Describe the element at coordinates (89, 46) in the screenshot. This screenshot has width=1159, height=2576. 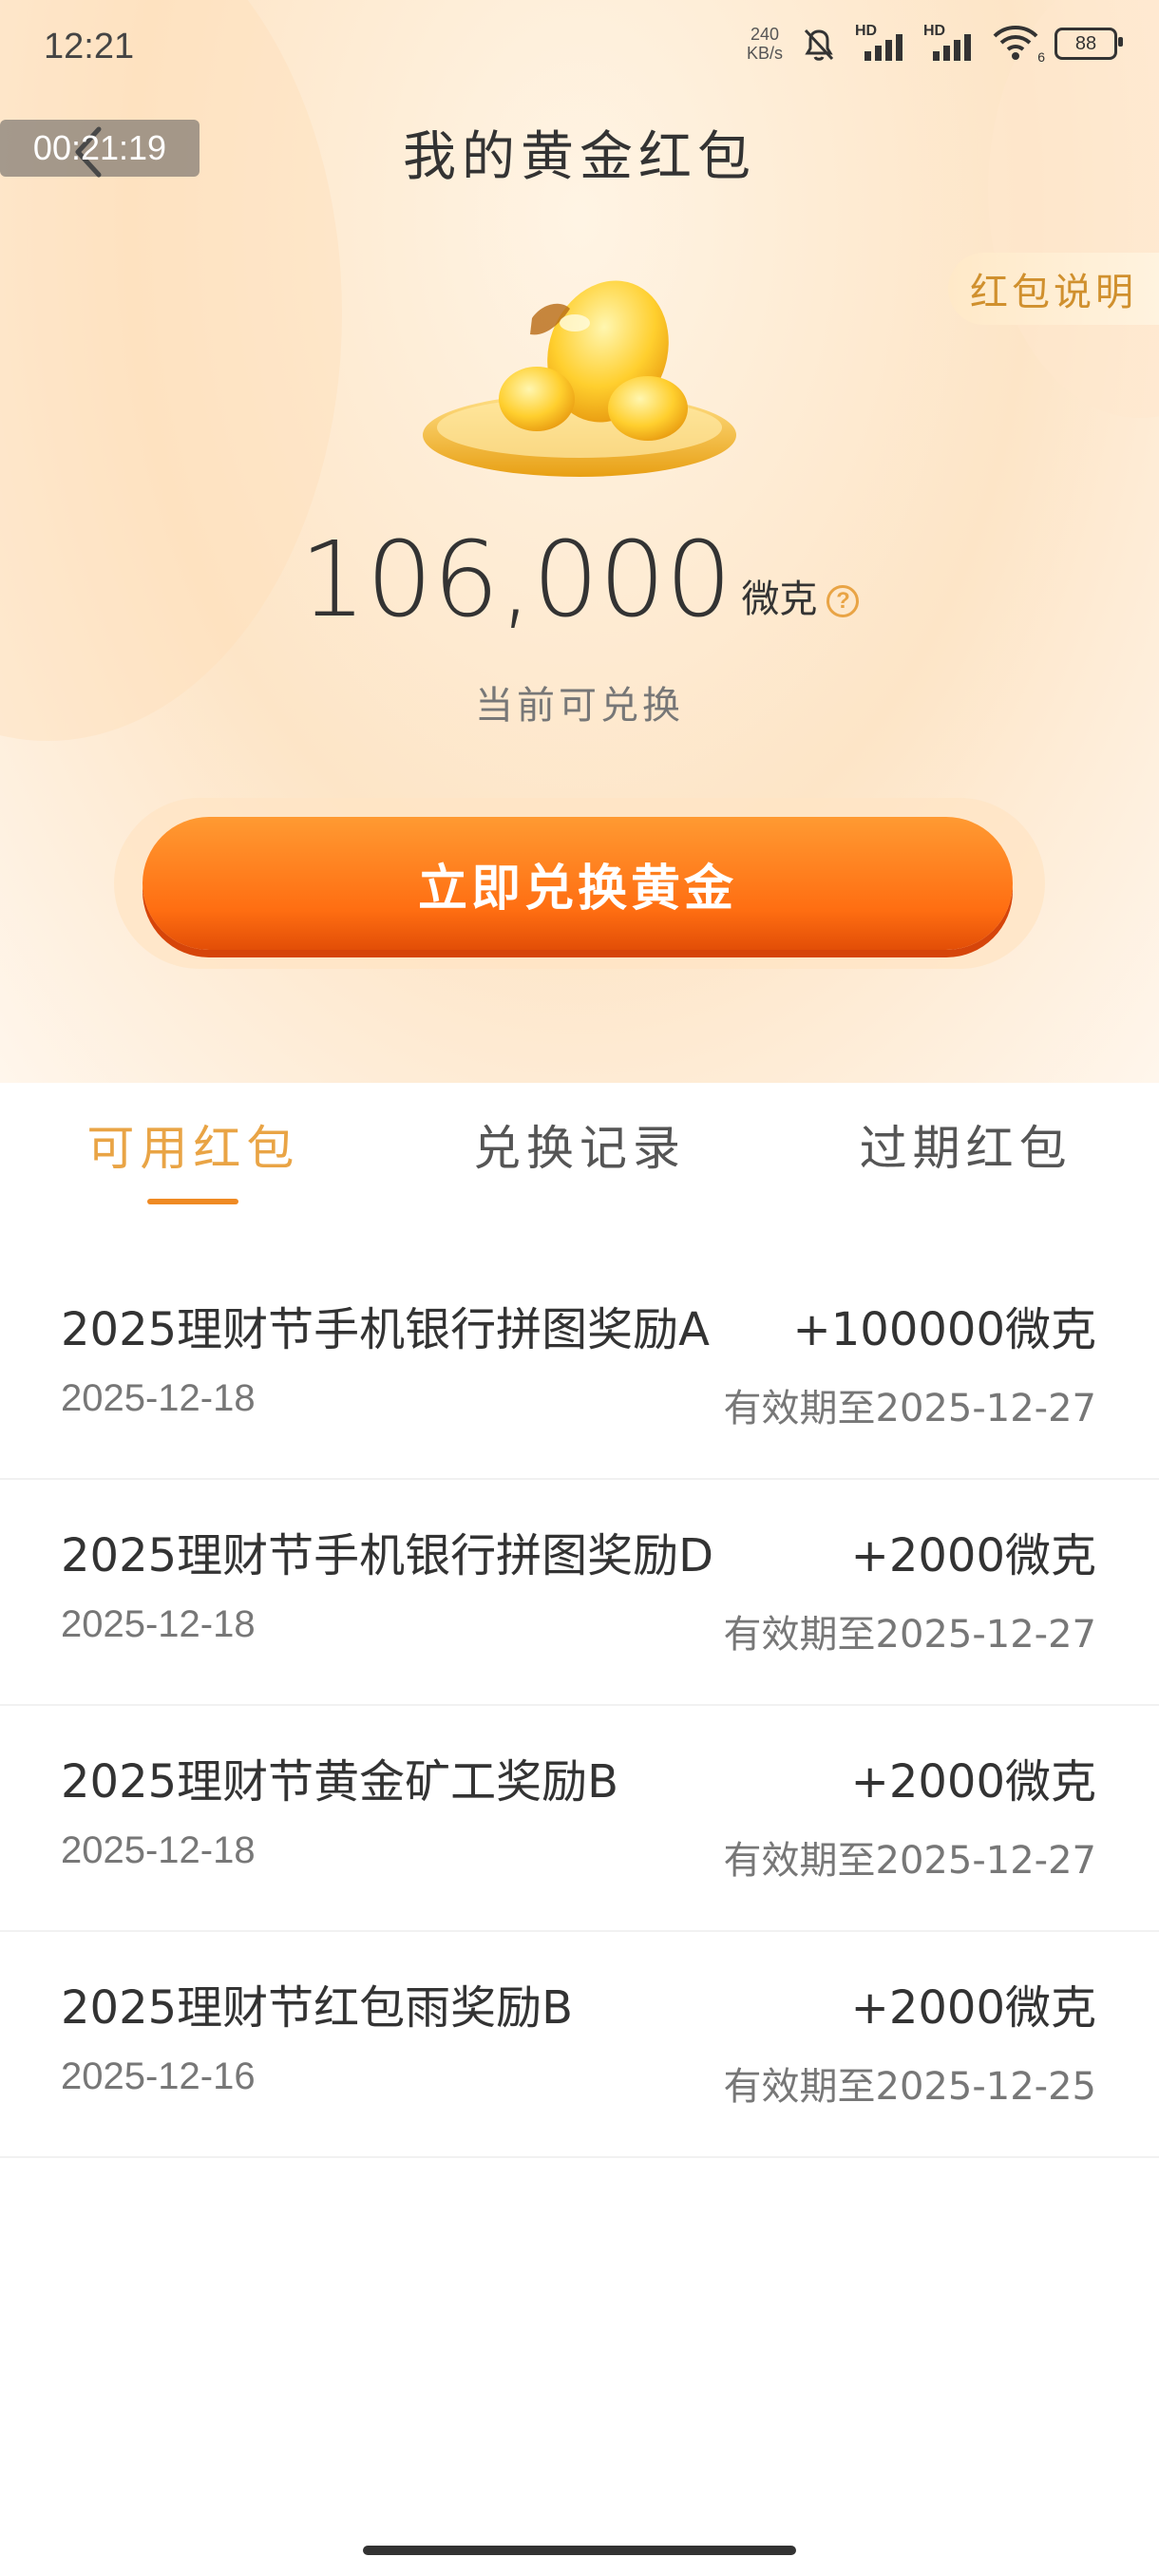
I see `status-time: 12:21` at that location.